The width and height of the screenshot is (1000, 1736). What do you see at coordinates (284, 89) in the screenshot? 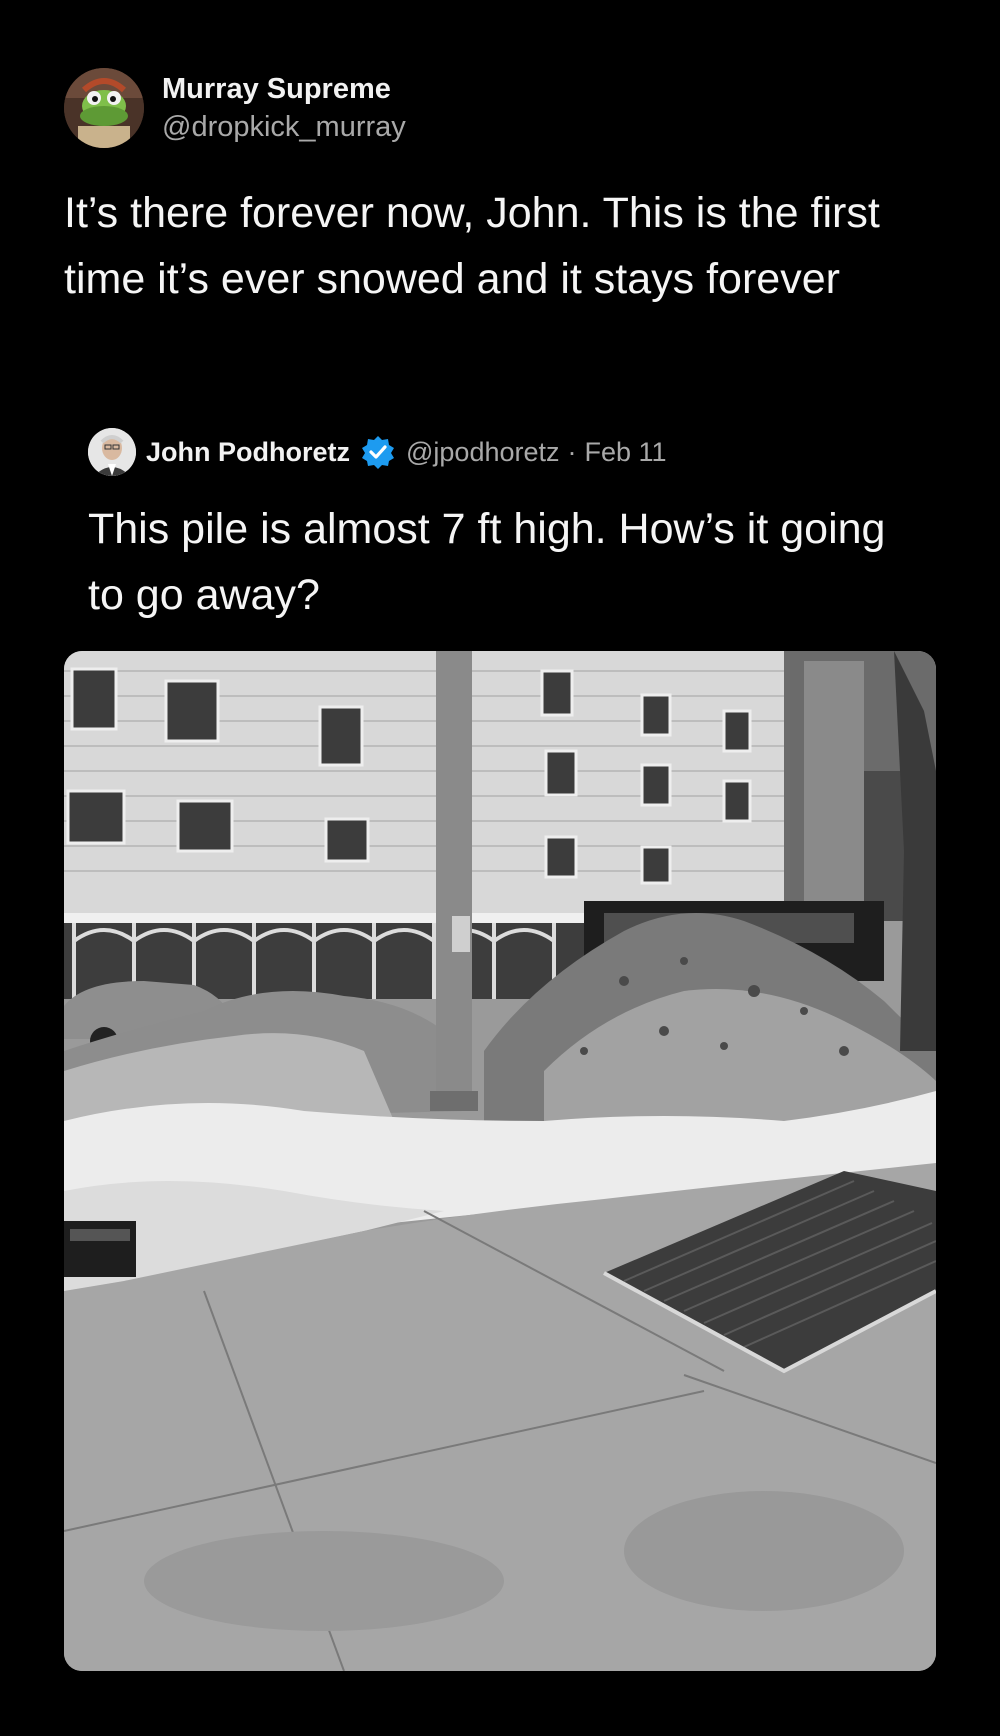
I see `author-name: Murray Supreme` at bounding box center [284, 89].